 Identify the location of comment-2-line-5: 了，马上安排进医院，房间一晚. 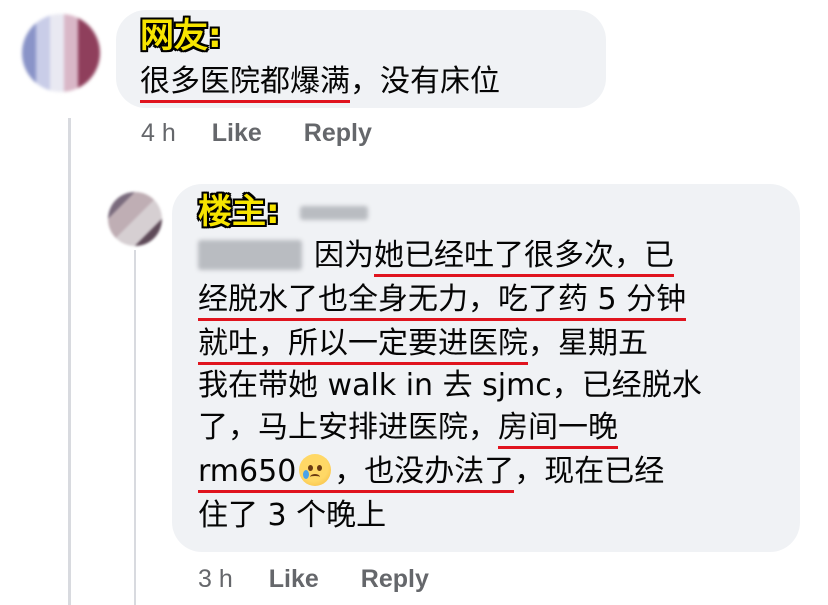
(408, 428).